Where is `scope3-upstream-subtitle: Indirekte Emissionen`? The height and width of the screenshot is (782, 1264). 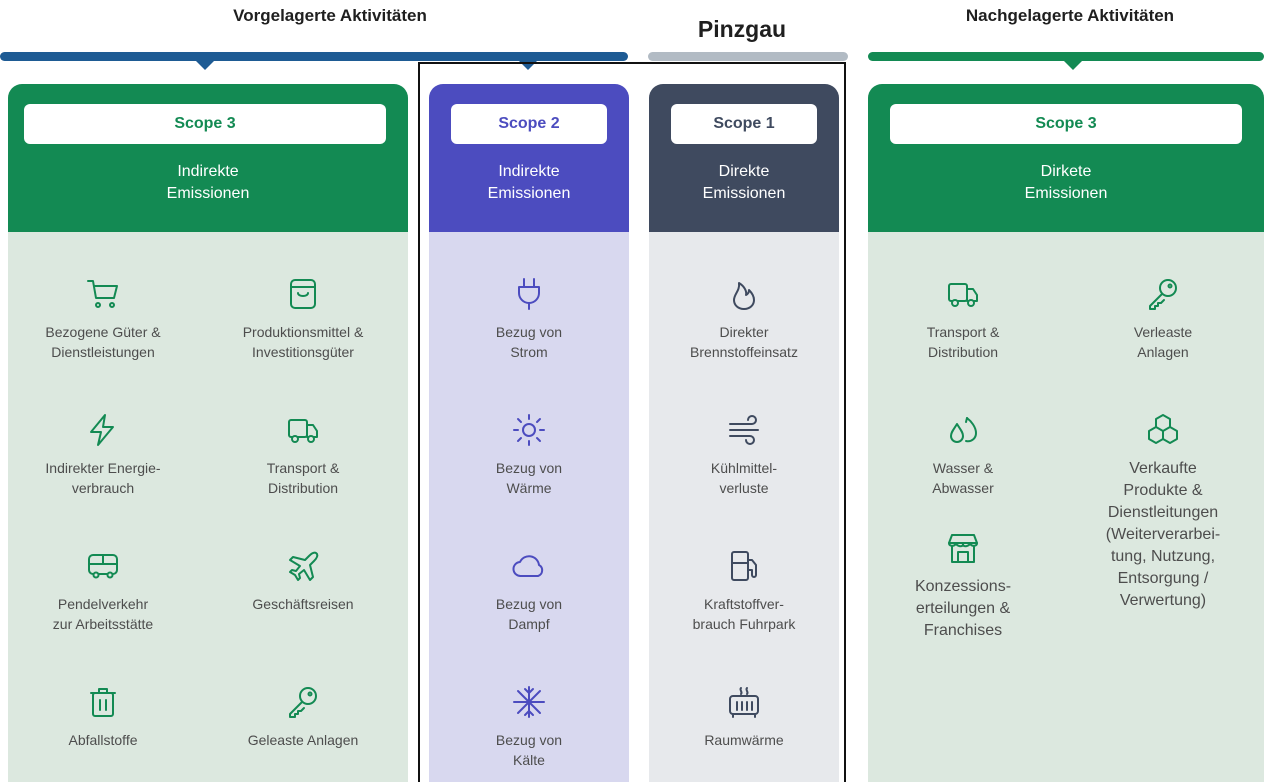
scope3-upstream-subtitle: Indirekte Emissionen is located at coordinates (208, 182).